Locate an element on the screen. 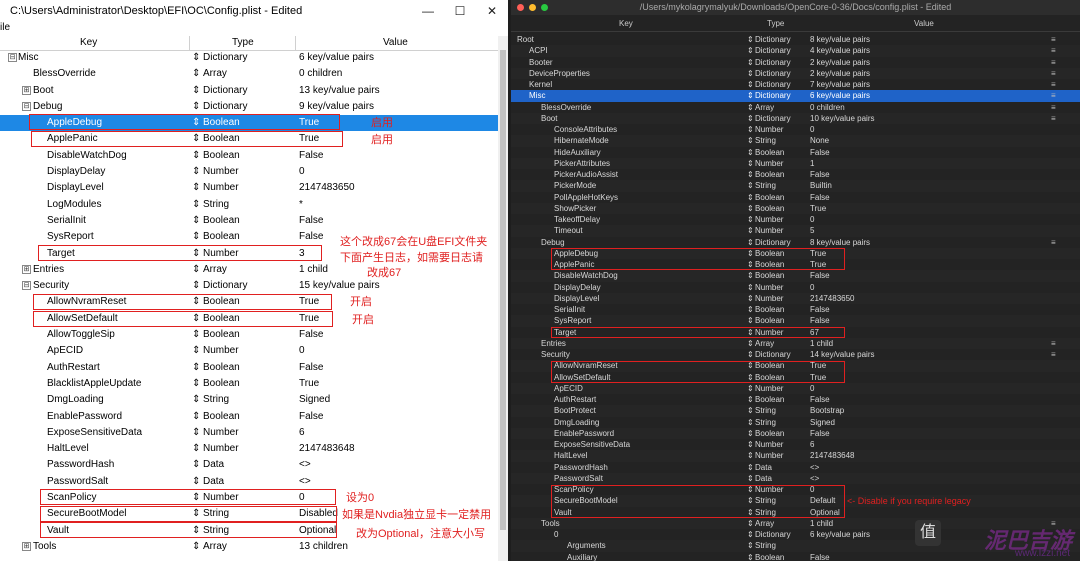  tree-row: Root ⇕ Dictionary 8 key/value pairs ≡ is located at coordinates (795, 39).